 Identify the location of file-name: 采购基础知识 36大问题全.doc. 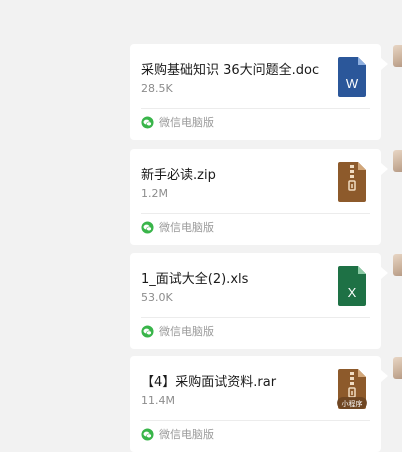
(230, 70).